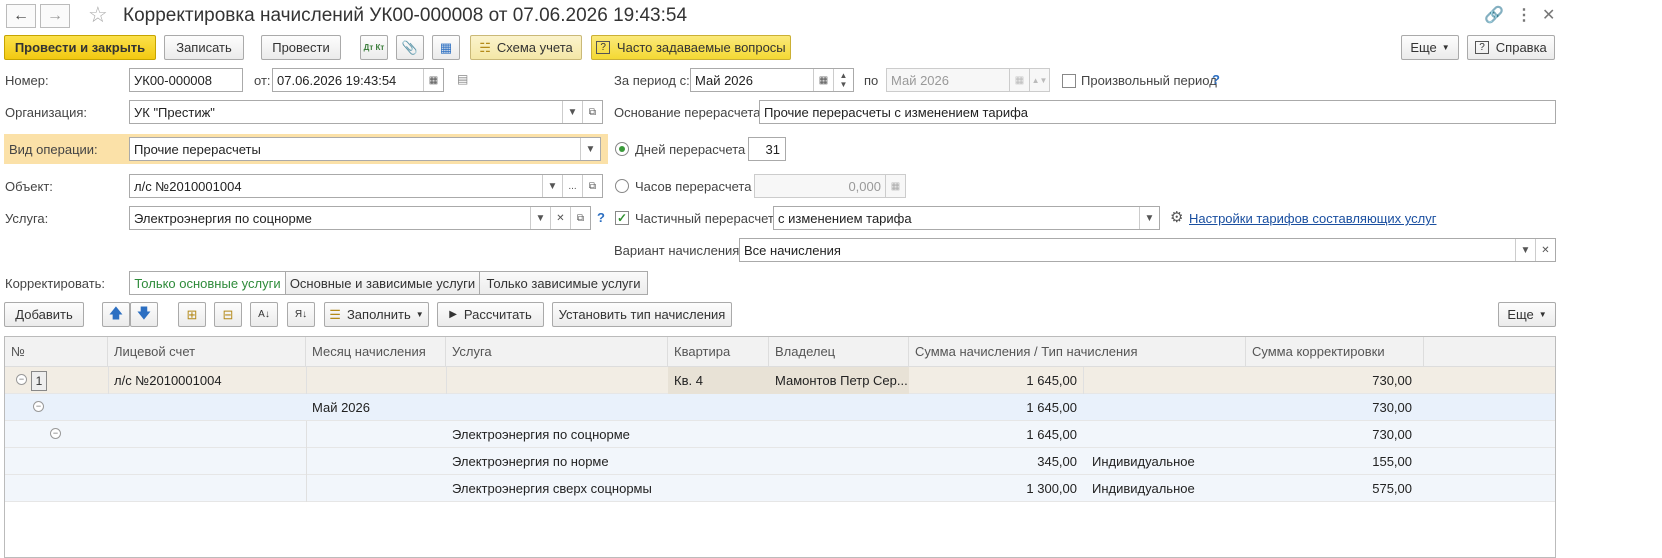 The width and height of the screenshot is (1662, 558). What do you see at coordinates (335, 314) in the screenshot?
I see `fill-icon: ☰` at bounding box center [335, 314].